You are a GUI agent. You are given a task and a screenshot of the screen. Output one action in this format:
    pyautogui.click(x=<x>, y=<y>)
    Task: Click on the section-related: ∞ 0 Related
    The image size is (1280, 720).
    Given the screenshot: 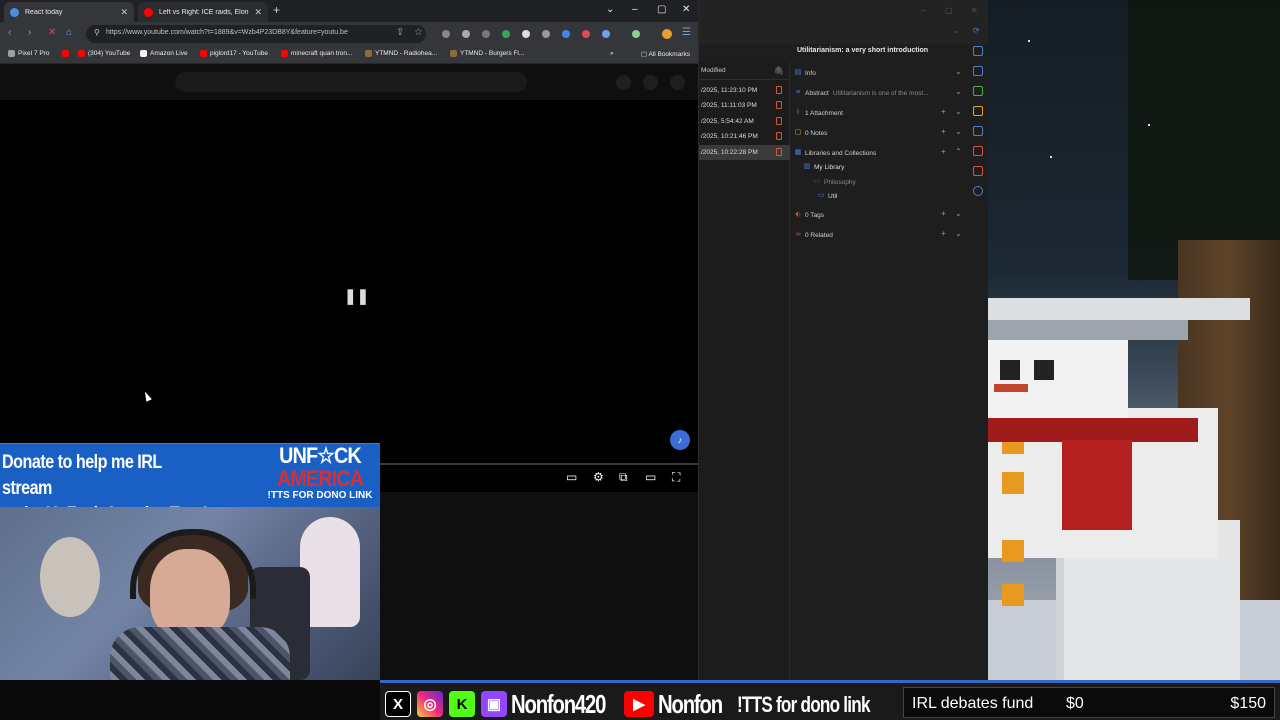 What is the action you would take?
    pyautogui.click(x=813, y=235)
    